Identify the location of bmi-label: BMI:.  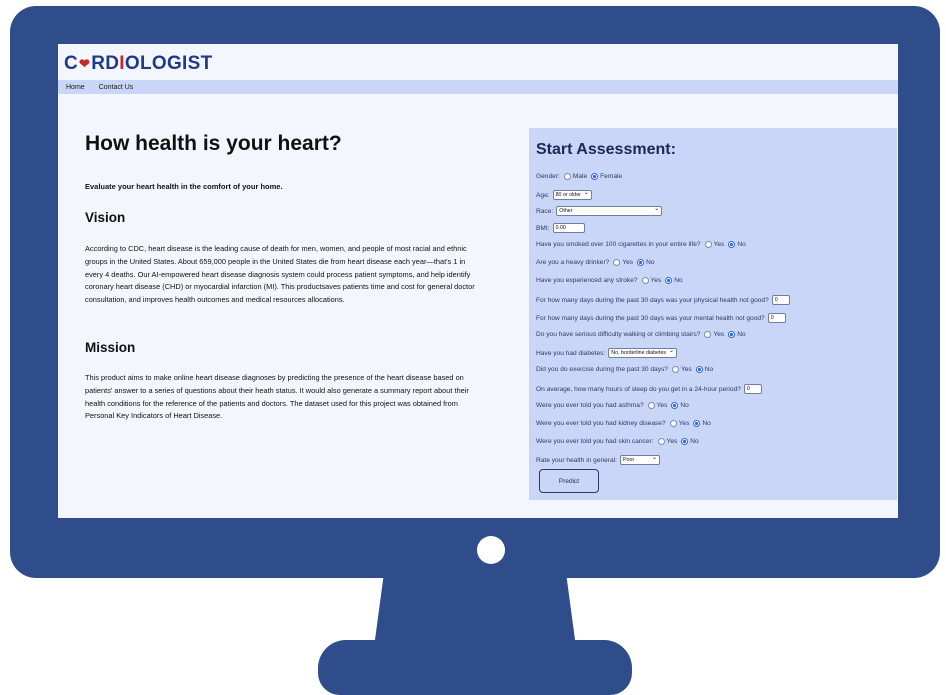
(543, 228).